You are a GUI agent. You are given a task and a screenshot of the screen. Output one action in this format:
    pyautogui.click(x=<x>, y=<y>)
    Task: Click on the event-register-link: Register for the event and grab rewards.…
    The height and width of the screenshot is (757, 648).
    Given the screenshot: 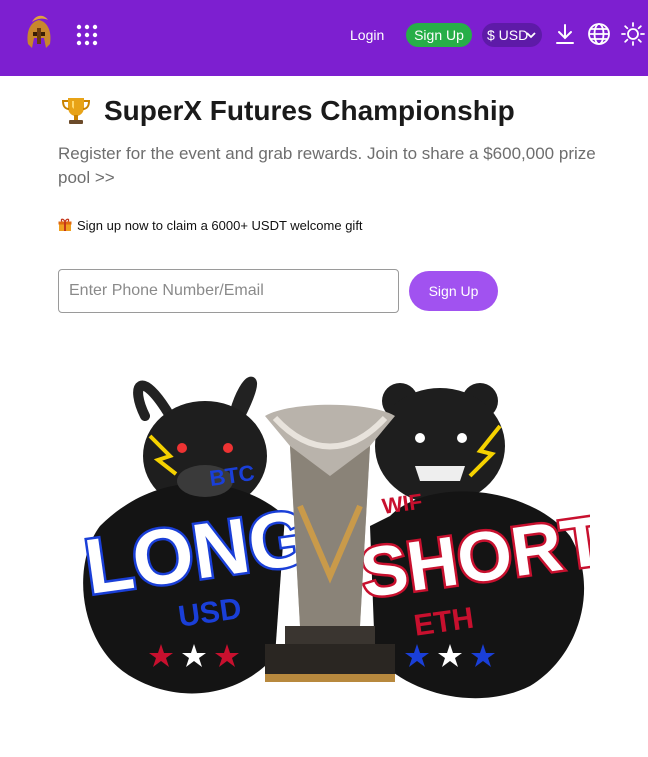 What is the action you would take?
    pyautogui.click(x=328, y=166)
    